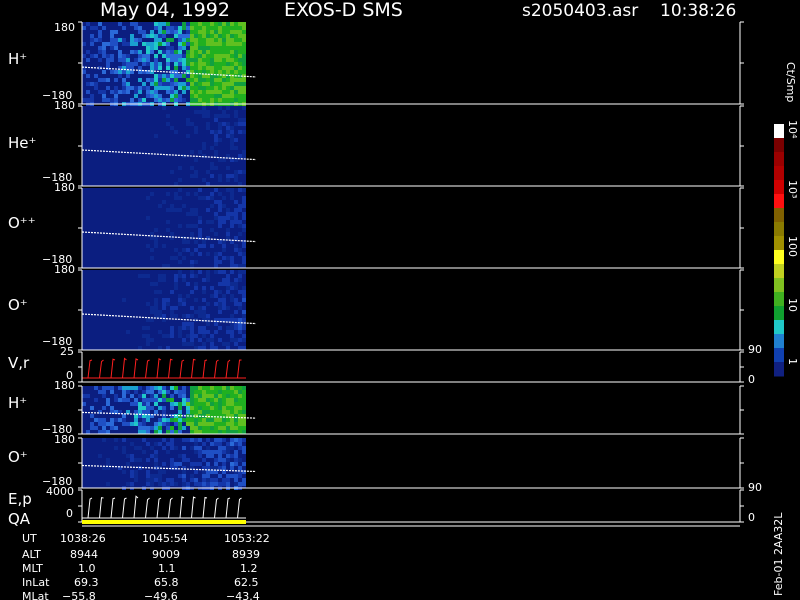 The height and width of the screenshot is (600, 800). I want to click on tick-h-top: 180, so click(64, 27).